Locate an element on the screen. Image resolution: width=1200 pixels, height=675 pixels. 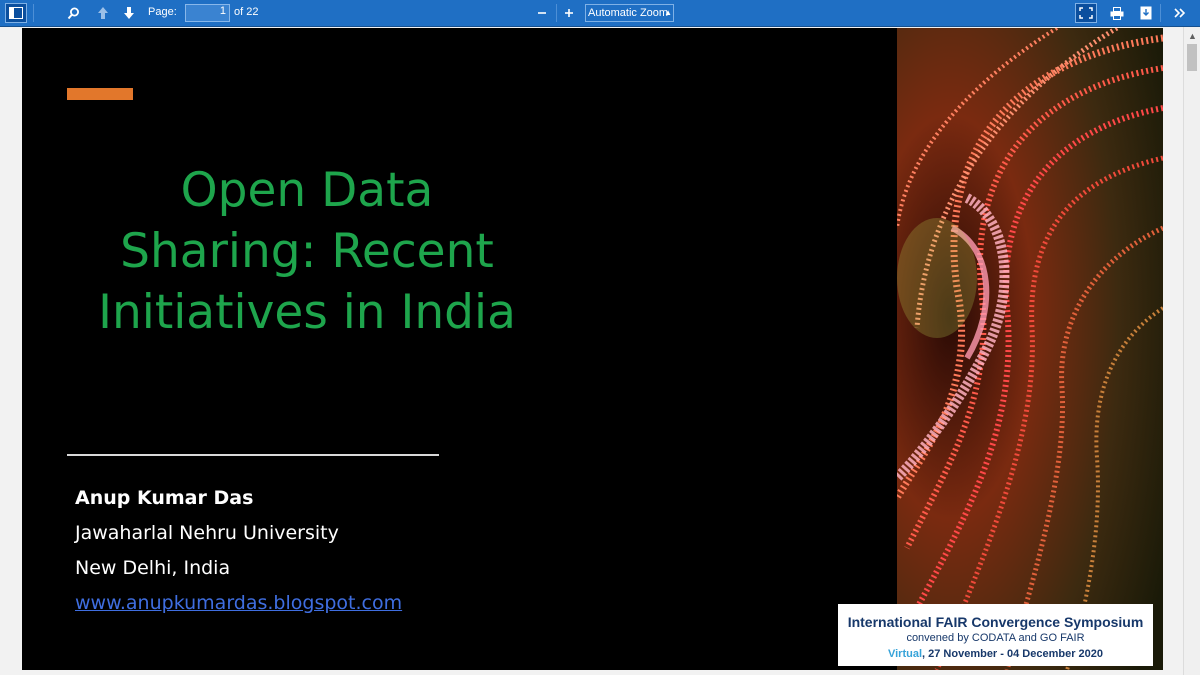
zoom-select: Automatic Zoom ▲ is located at coordinates (629, 13).